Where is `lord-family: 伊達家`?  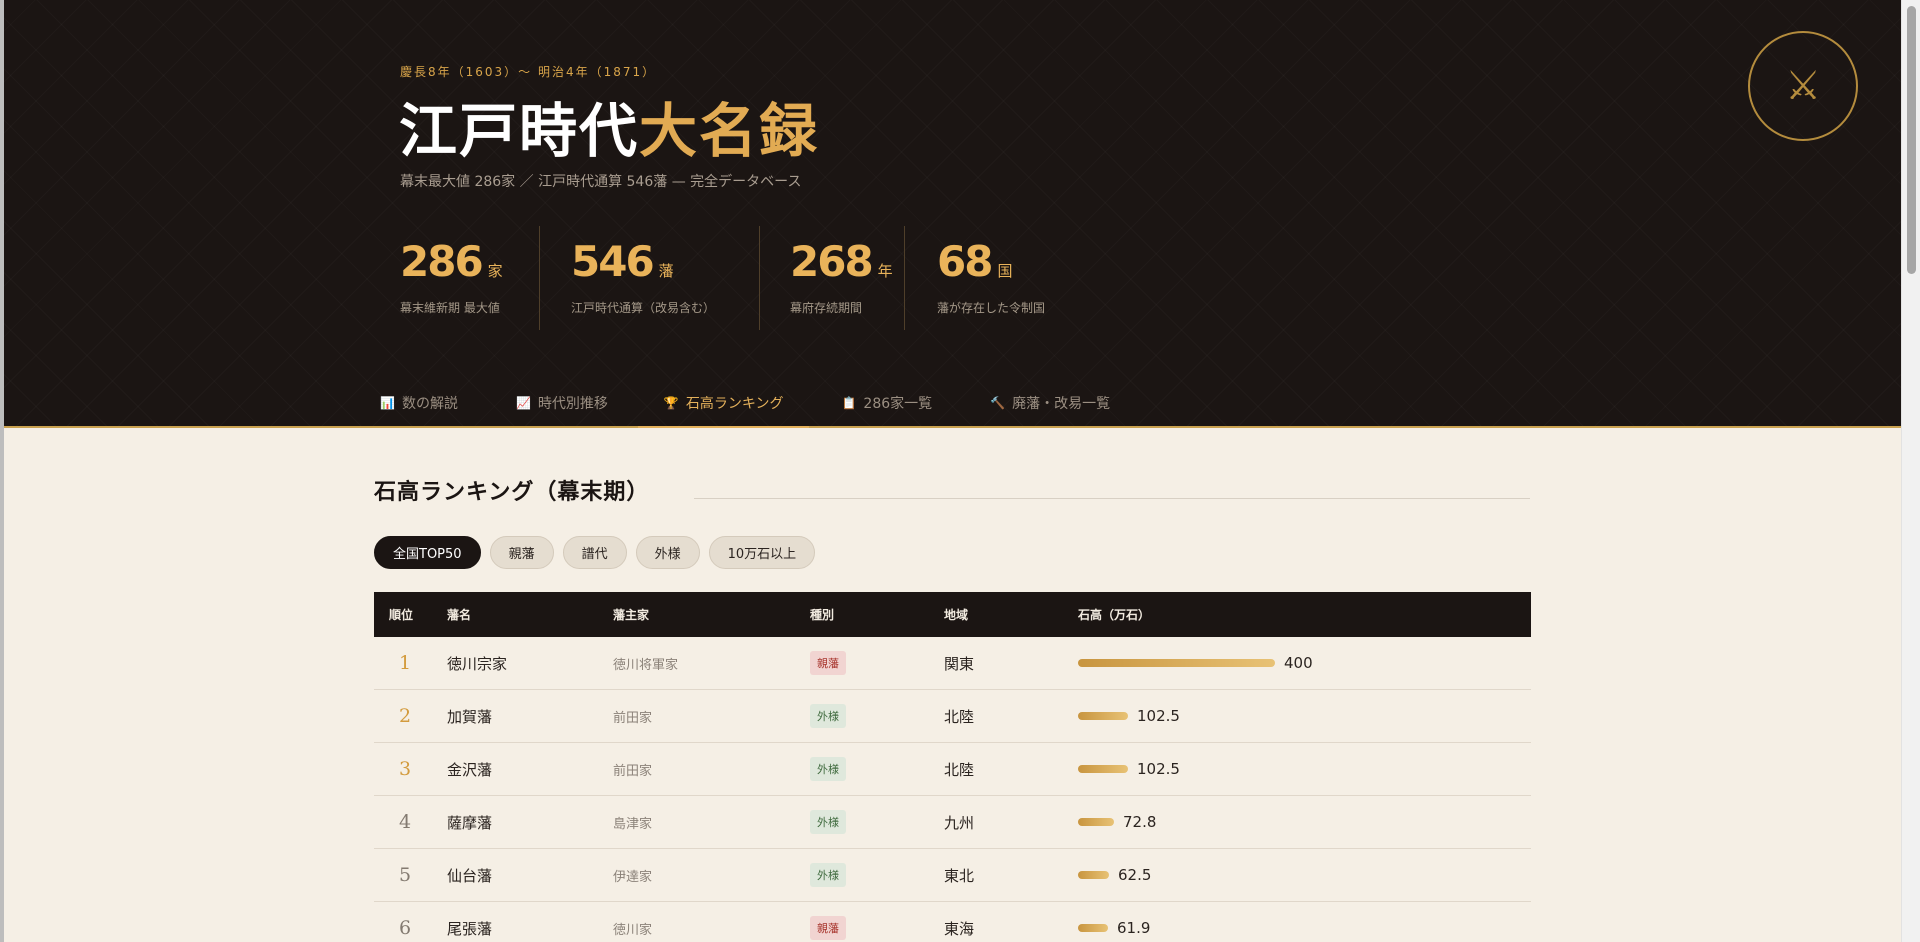
lord-family: 伊達家 is located at coordinates (633, 877).